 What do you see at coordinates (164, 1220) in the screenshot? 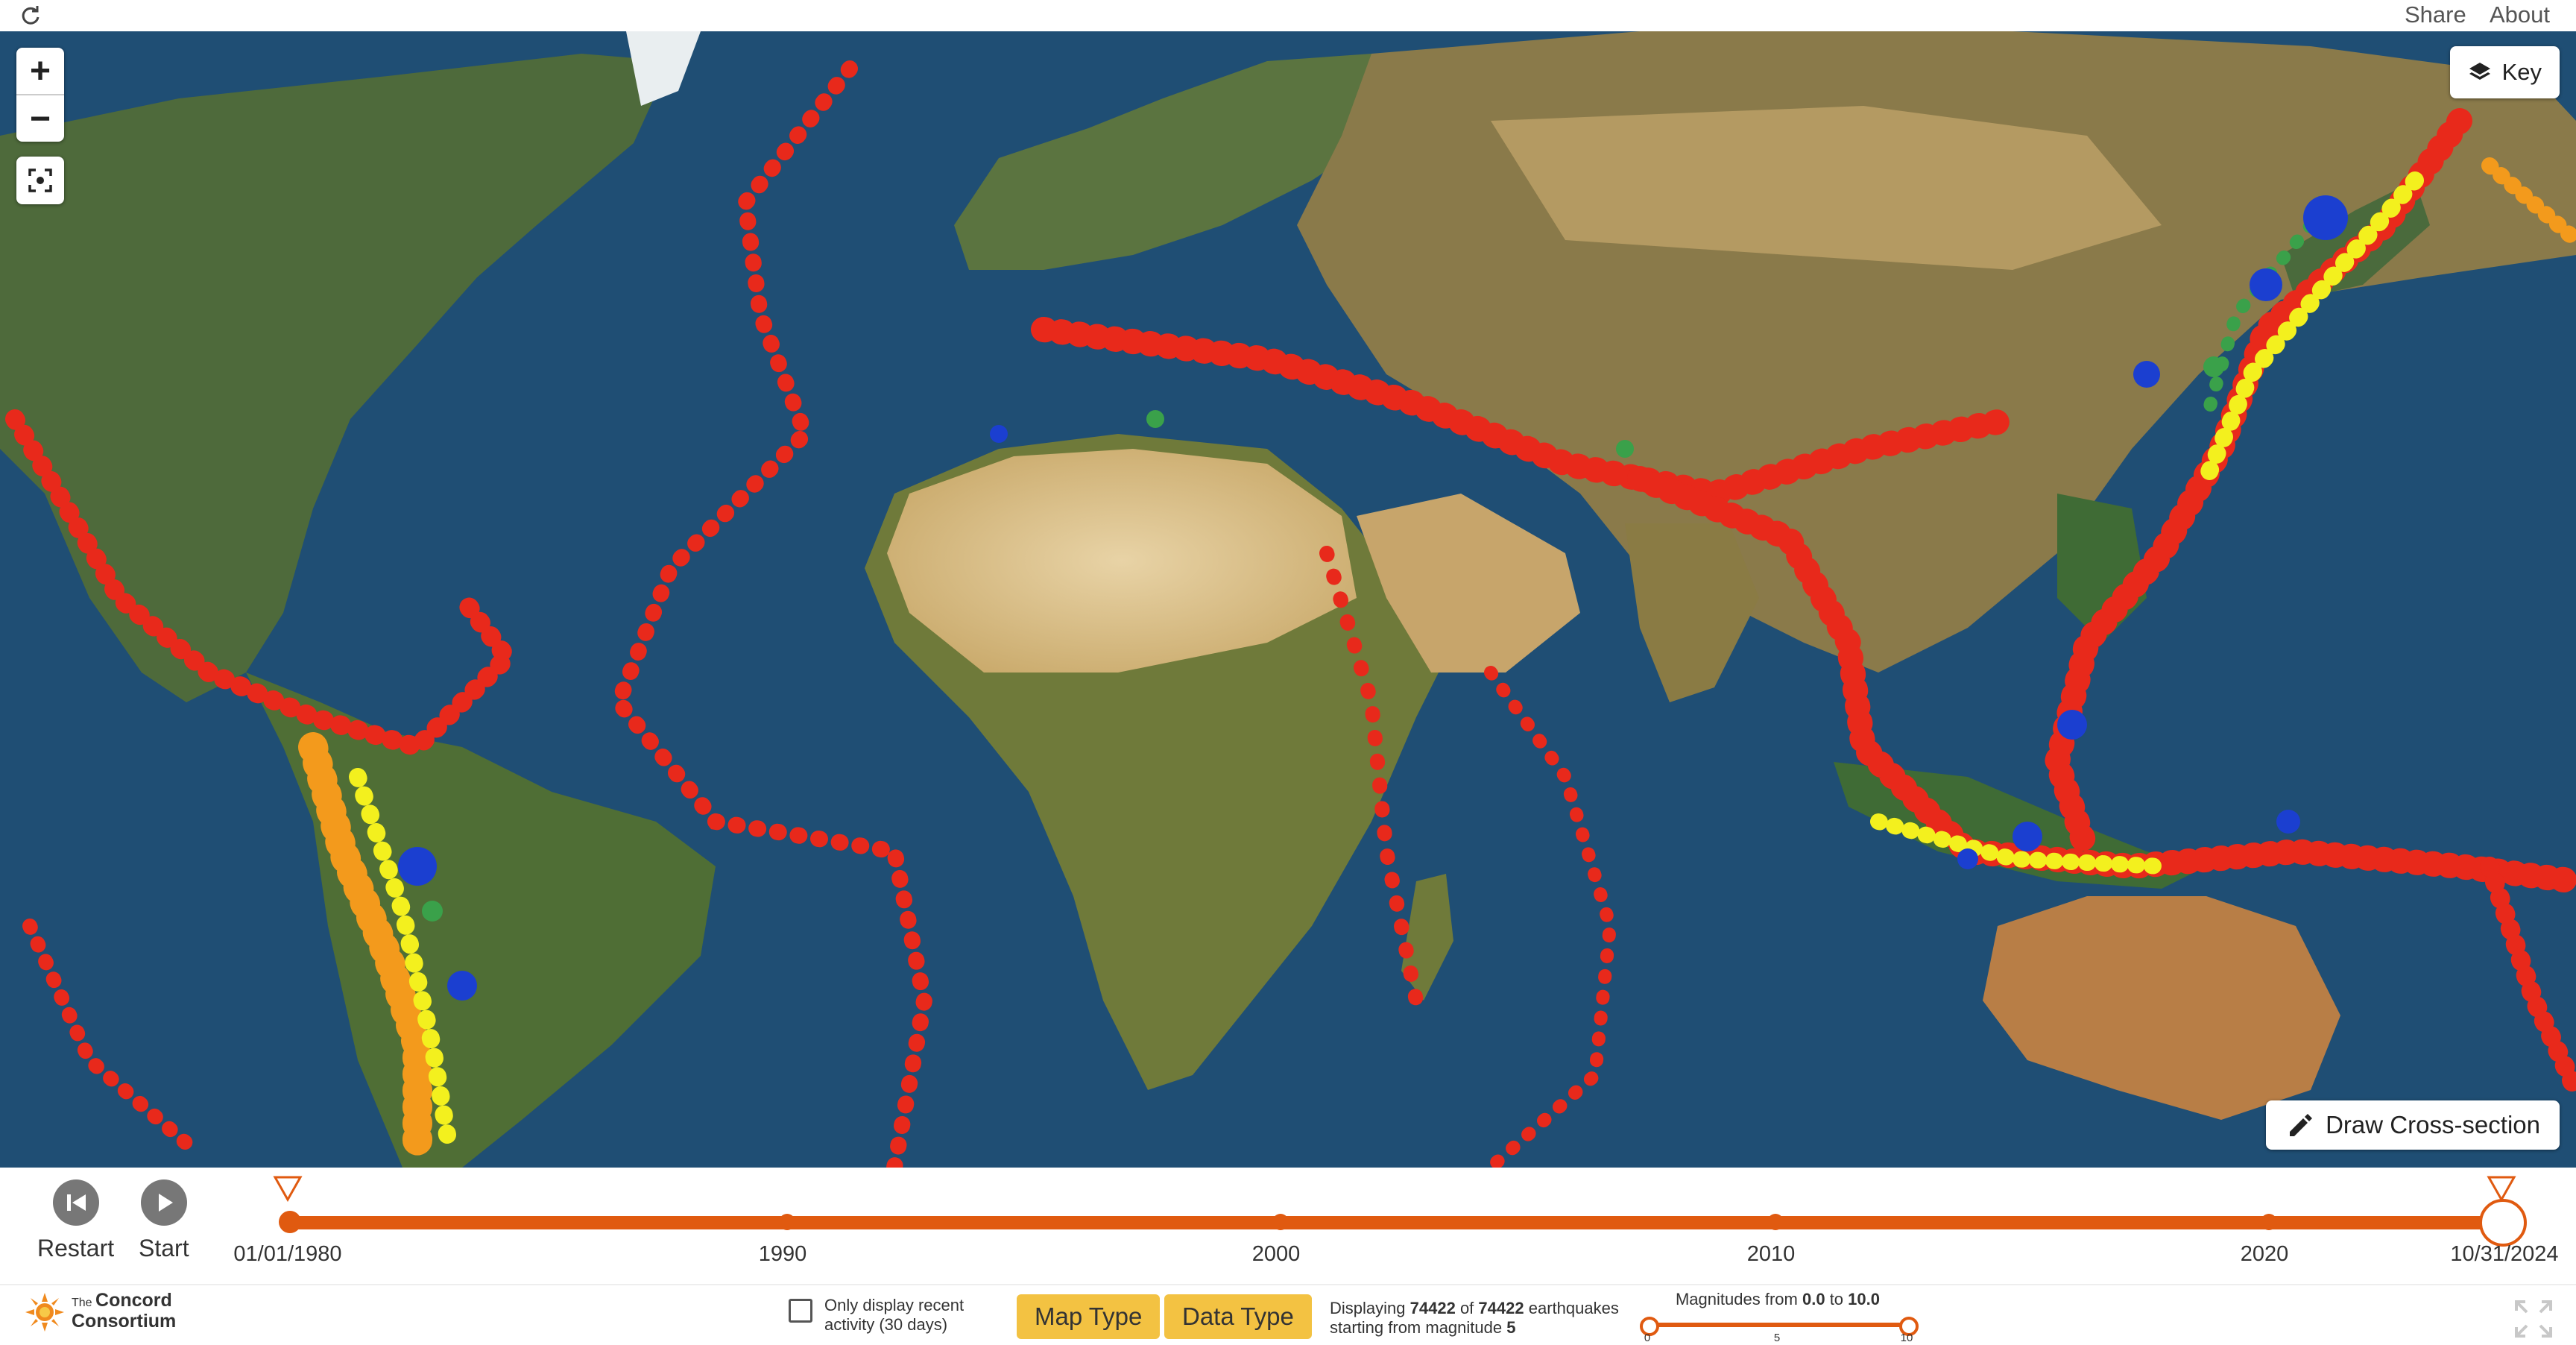
I see `start-button: Start` at bounding box center [164, 1220].